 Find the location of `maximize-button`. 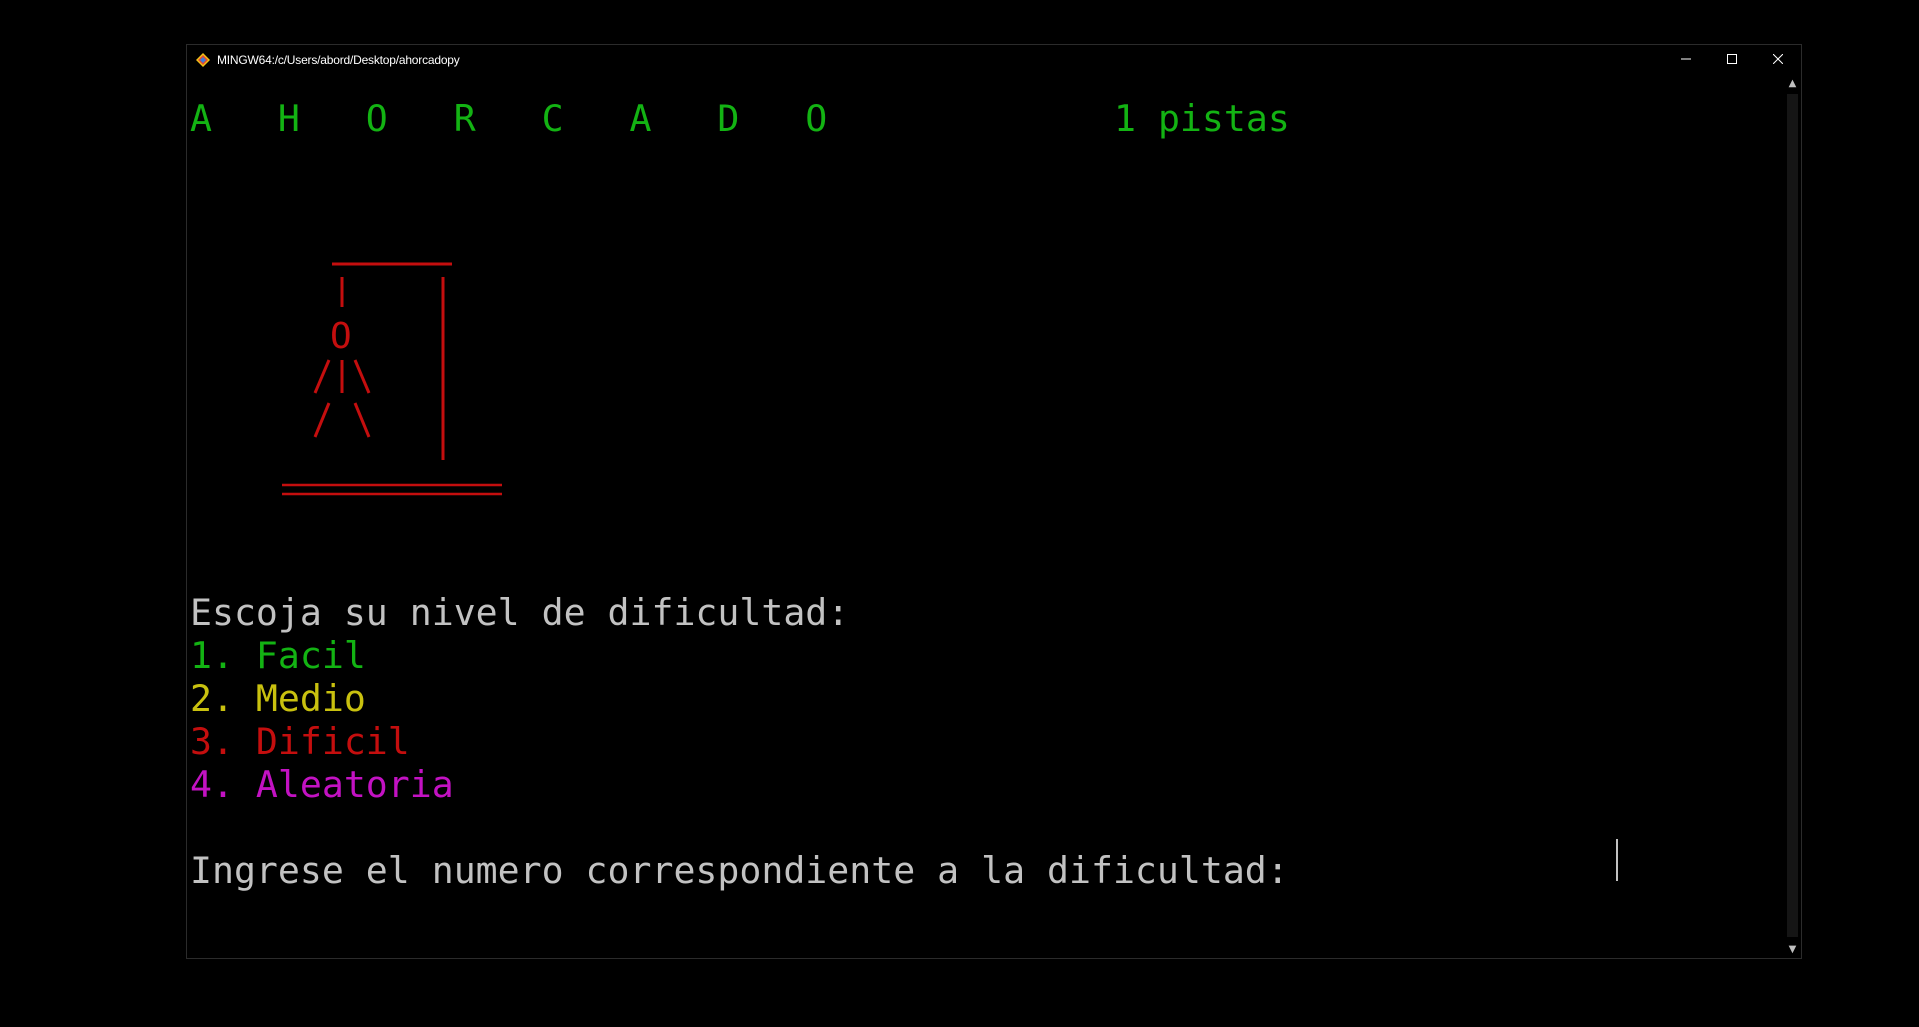

maximize-button is located at coordinates (1732, 60).